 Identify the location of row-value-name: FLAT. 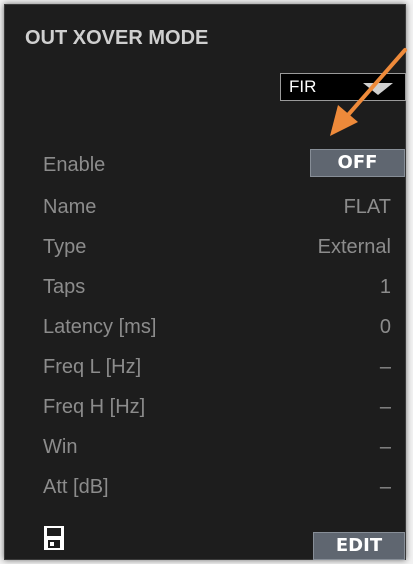
(367, 207).